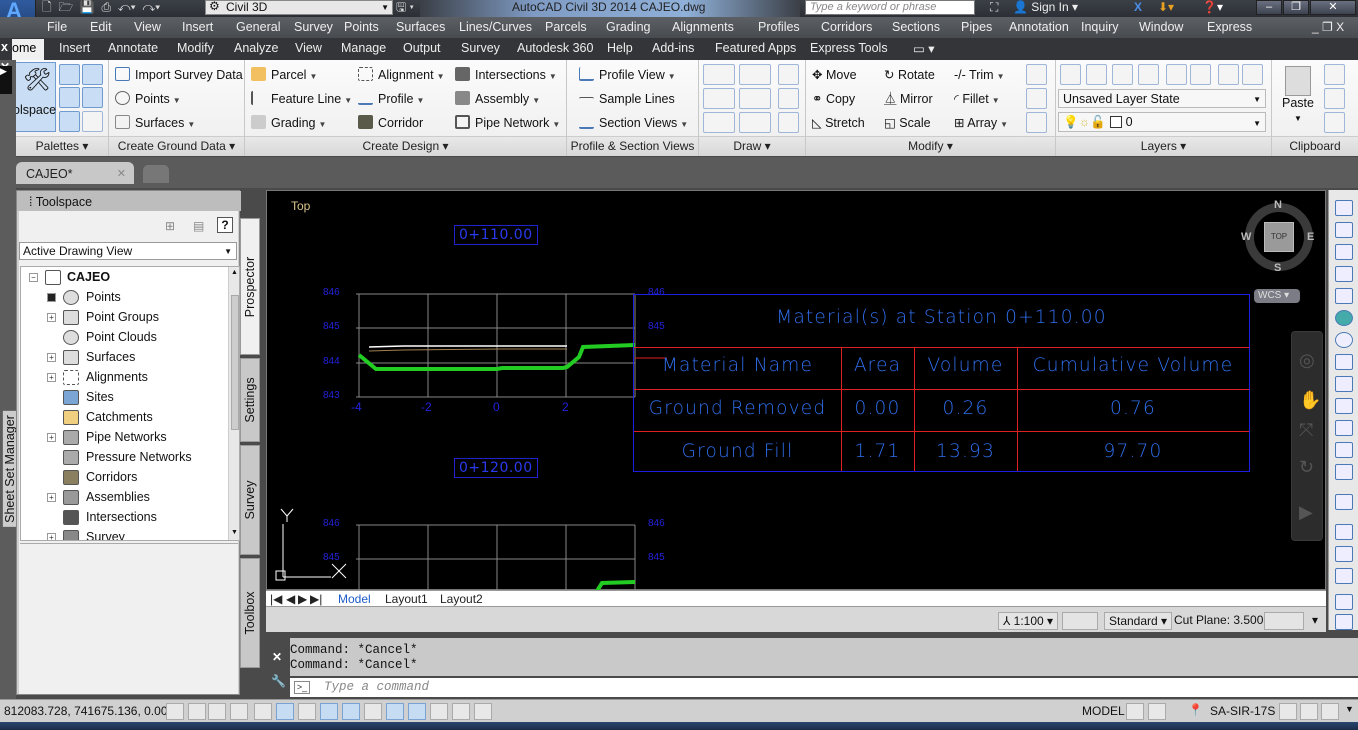  What do you see at coordinates (1096, 74) in the screenshot?
I see `layer-isolate-icon` at bounding box center [1096, 74].